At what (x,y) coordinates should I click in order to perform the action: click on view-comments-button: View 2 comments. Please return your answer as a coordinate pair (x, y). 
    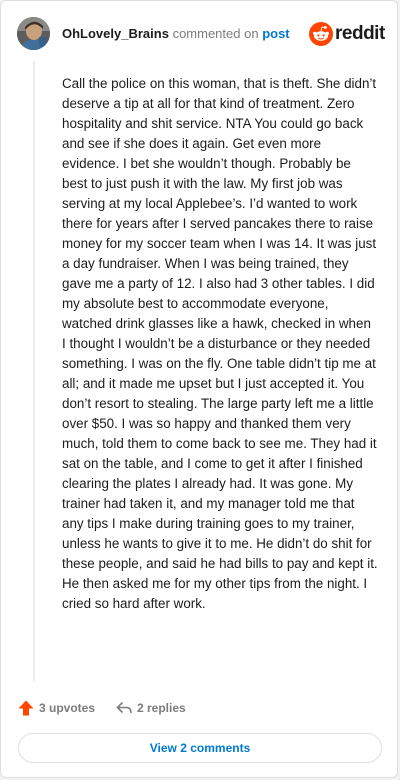
    Looking at the image, I should click on (200, 748).